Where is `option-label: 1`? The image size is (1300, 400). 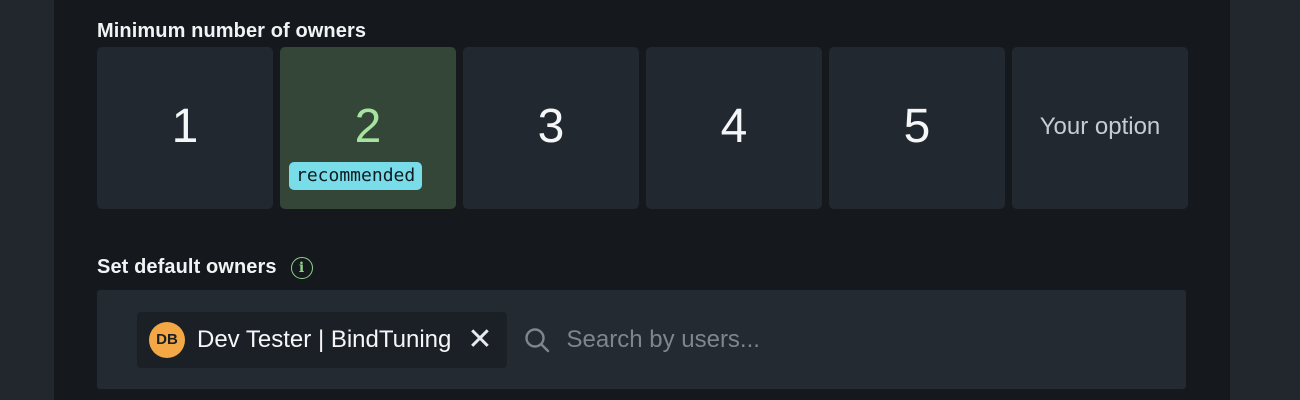 option-label: 1 is located at coordinates (185, 126).